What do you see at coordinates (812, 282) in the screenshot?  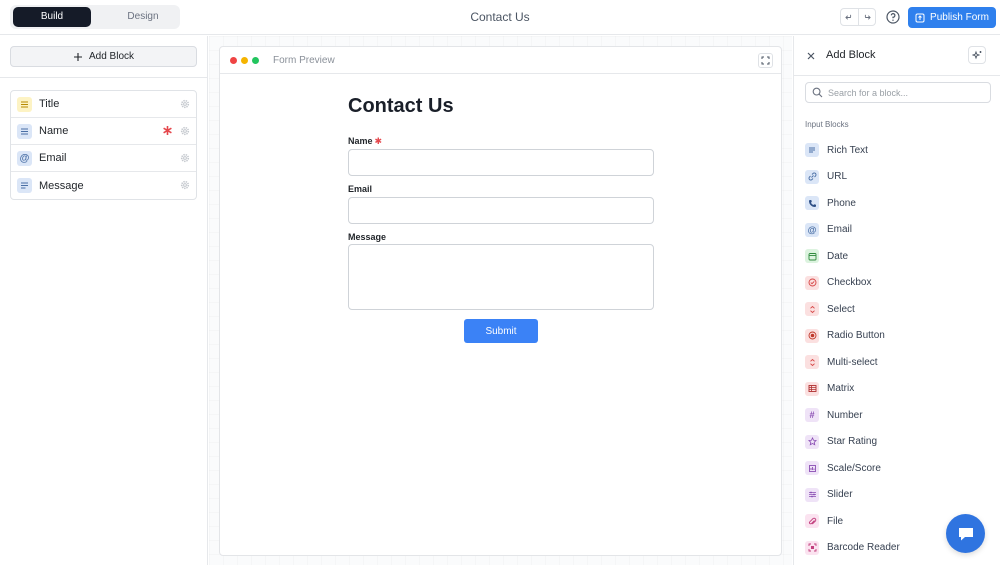 I see `check-circle-icon` at bounding box center [812, 282].